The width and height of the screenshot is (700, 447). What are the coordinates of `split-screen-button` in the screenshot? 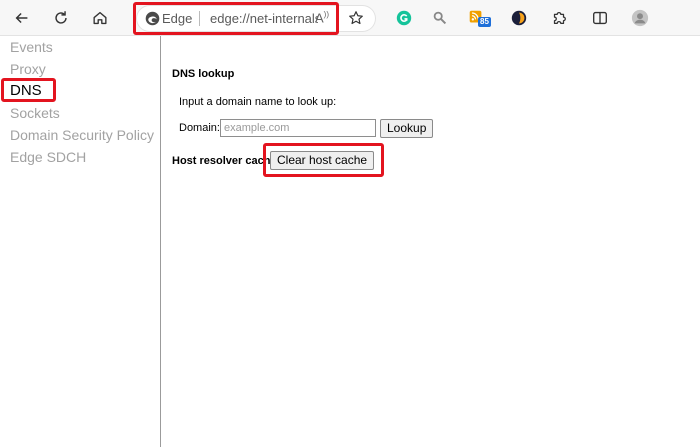 It's located at (600, 18).